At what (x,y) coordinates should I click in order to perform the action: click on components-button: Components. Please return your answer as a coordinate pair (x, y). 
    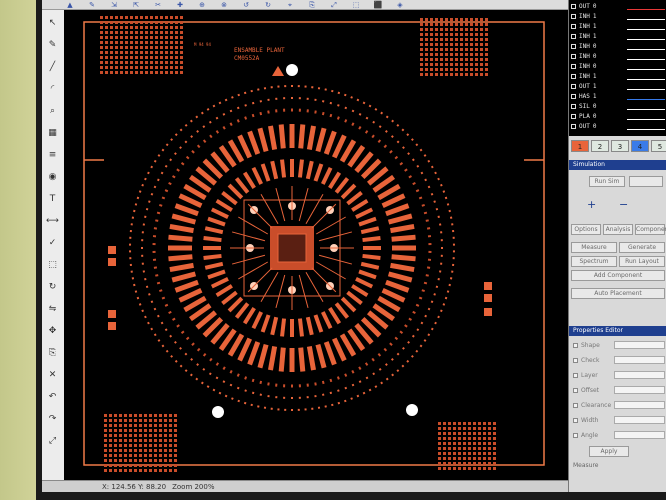
    Looking at the image, I should click on (650, 229).